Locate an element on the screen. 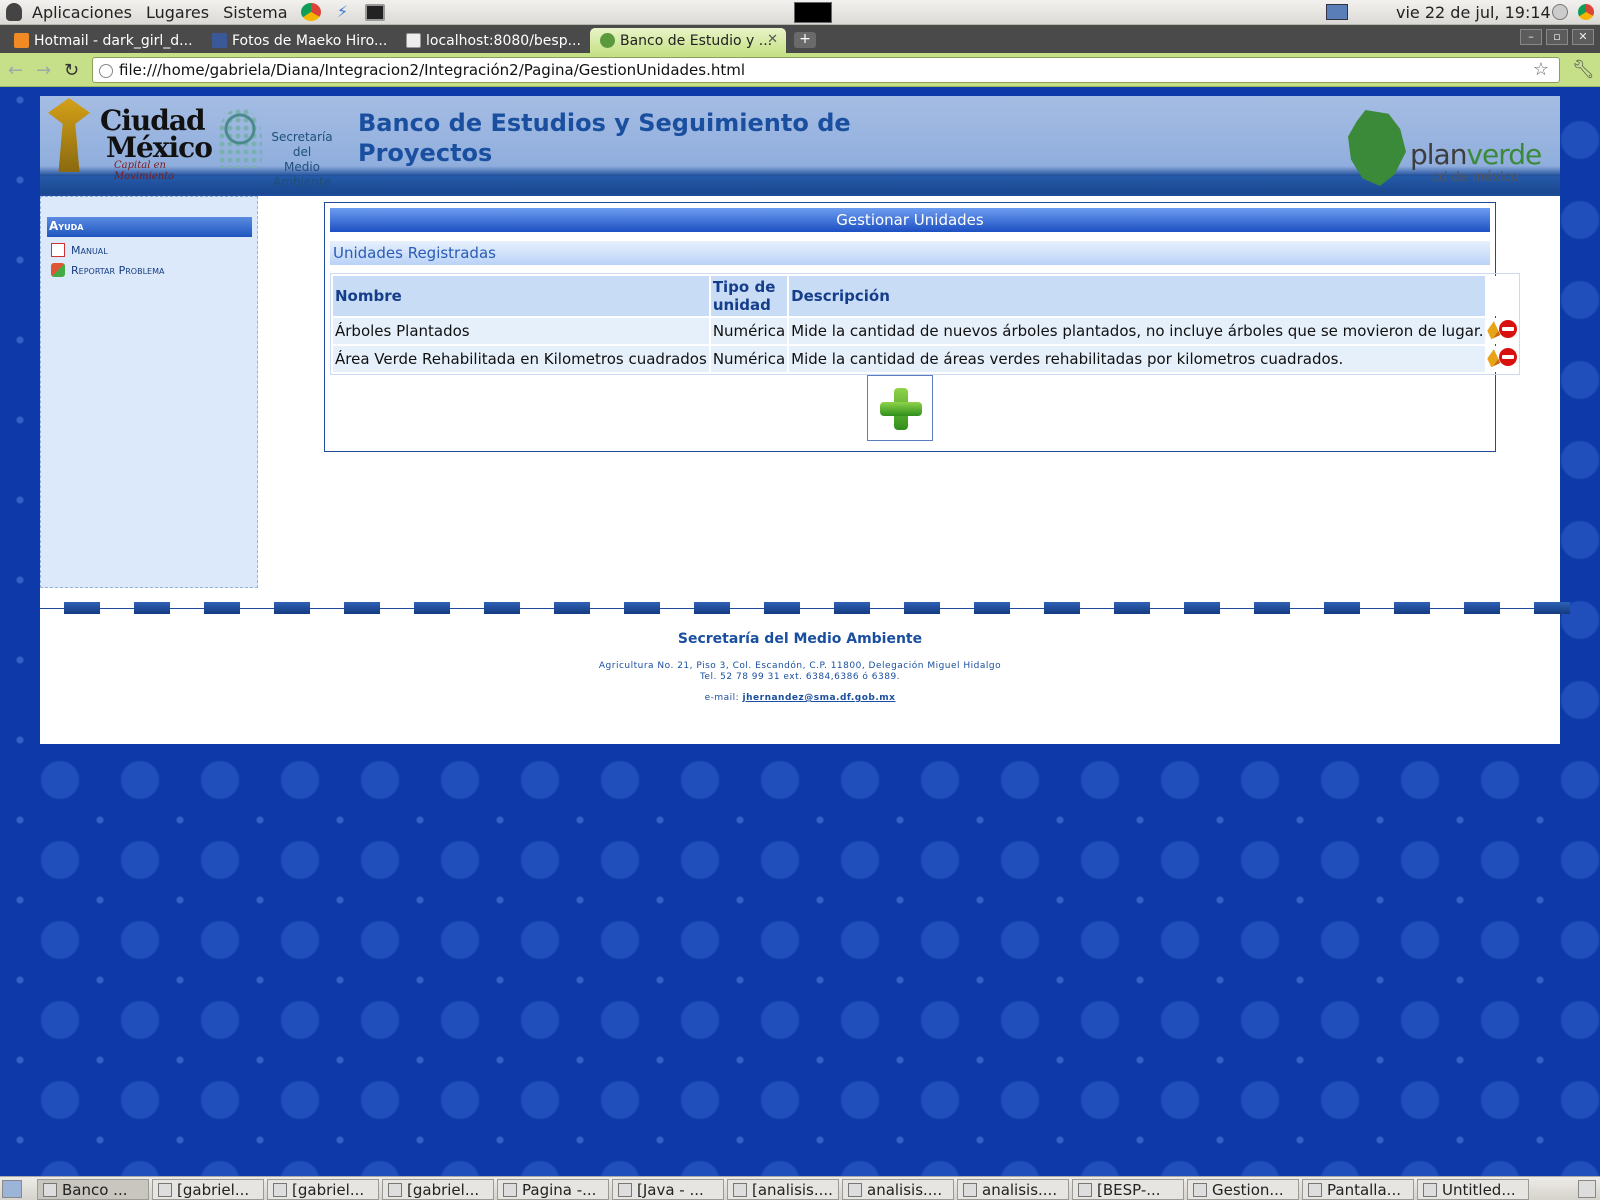 This screenshot has width=1600, height=1200. sma-logo: Secretaría del Medio Ambiente is located at coordinates (280, 146).